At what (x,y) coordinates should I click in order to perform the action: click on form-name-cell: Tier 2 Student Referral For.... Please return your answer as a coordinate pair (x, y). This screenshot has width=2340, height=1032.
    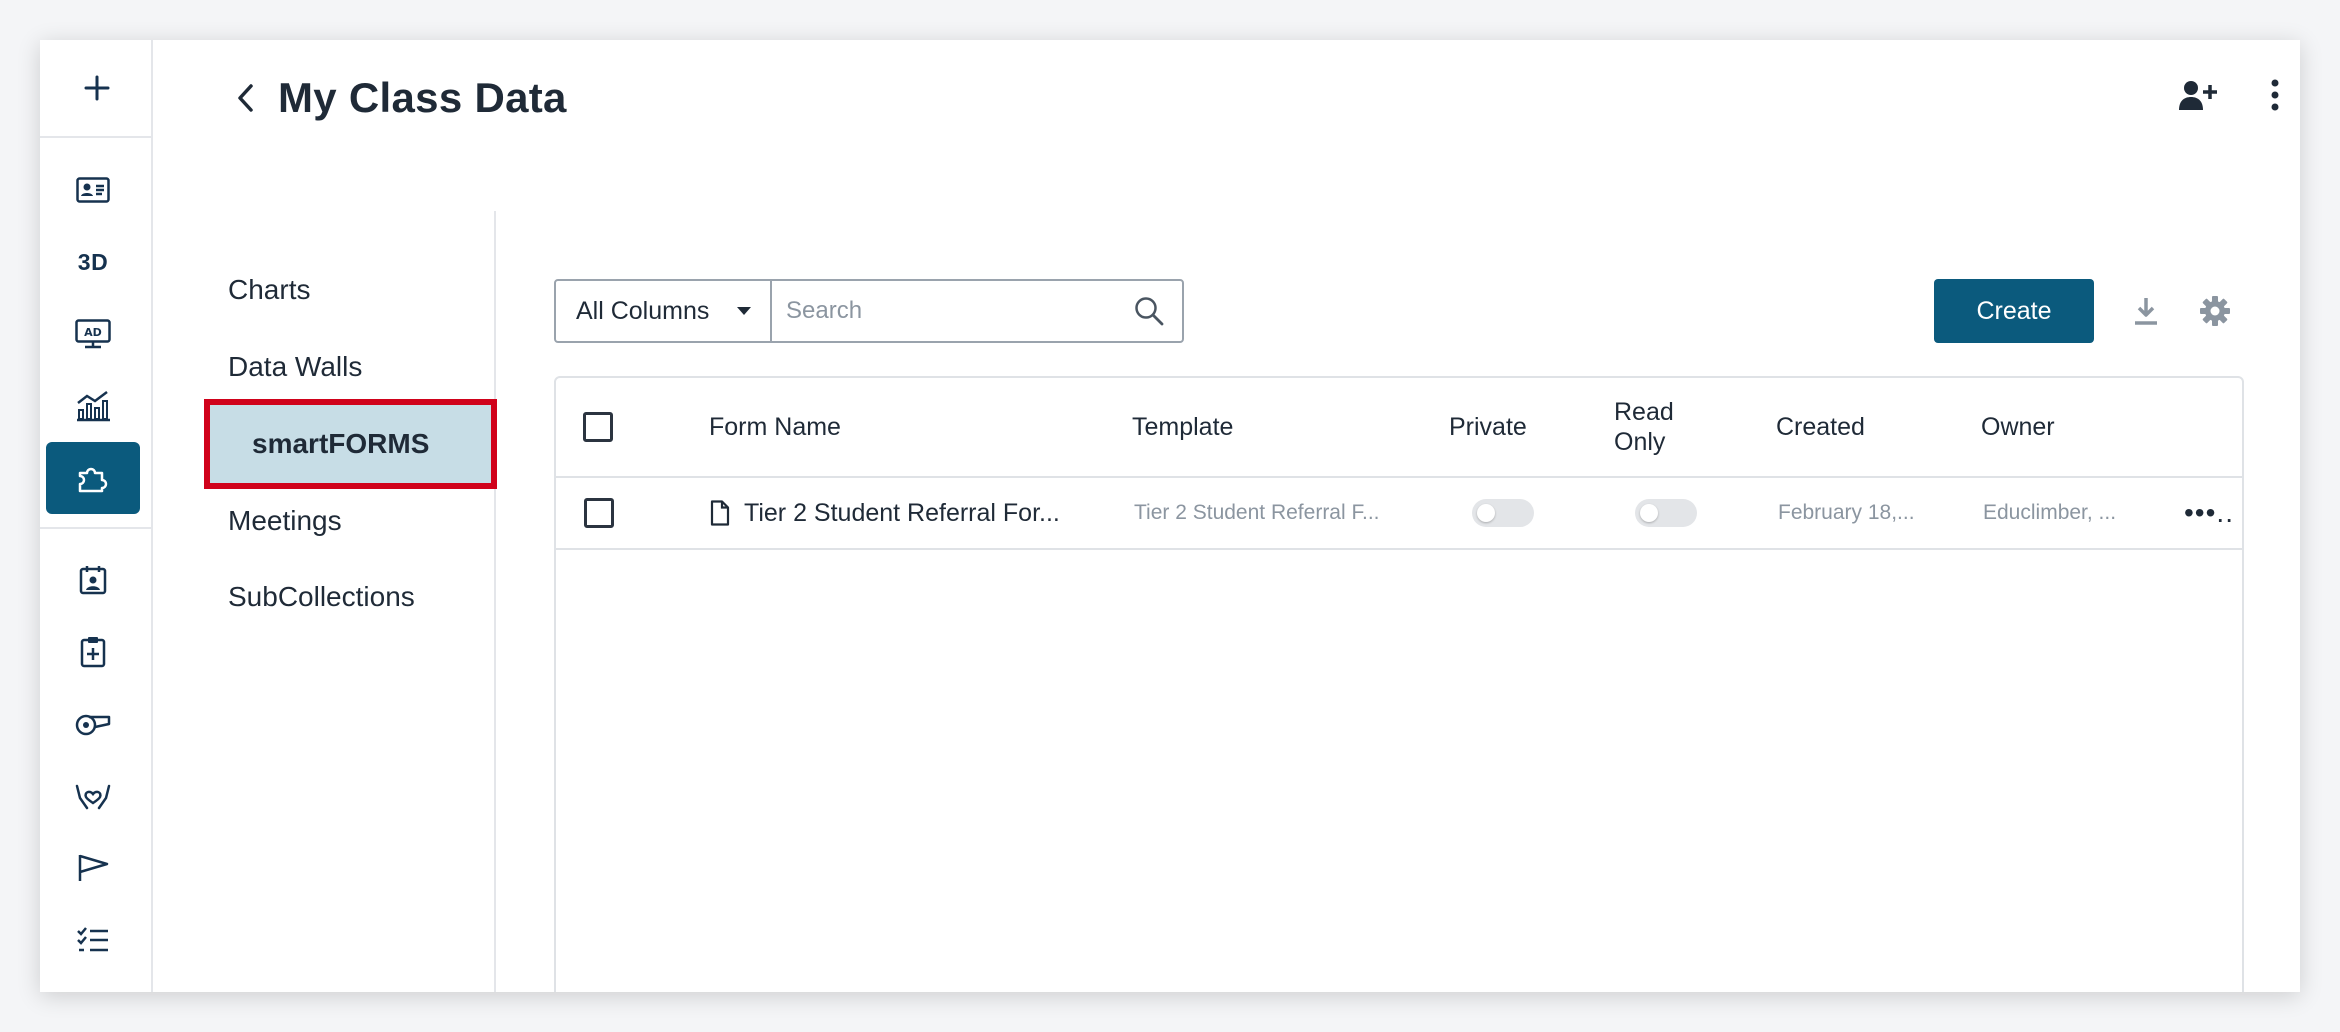
    Looking at the image, I should click on (885, 513).